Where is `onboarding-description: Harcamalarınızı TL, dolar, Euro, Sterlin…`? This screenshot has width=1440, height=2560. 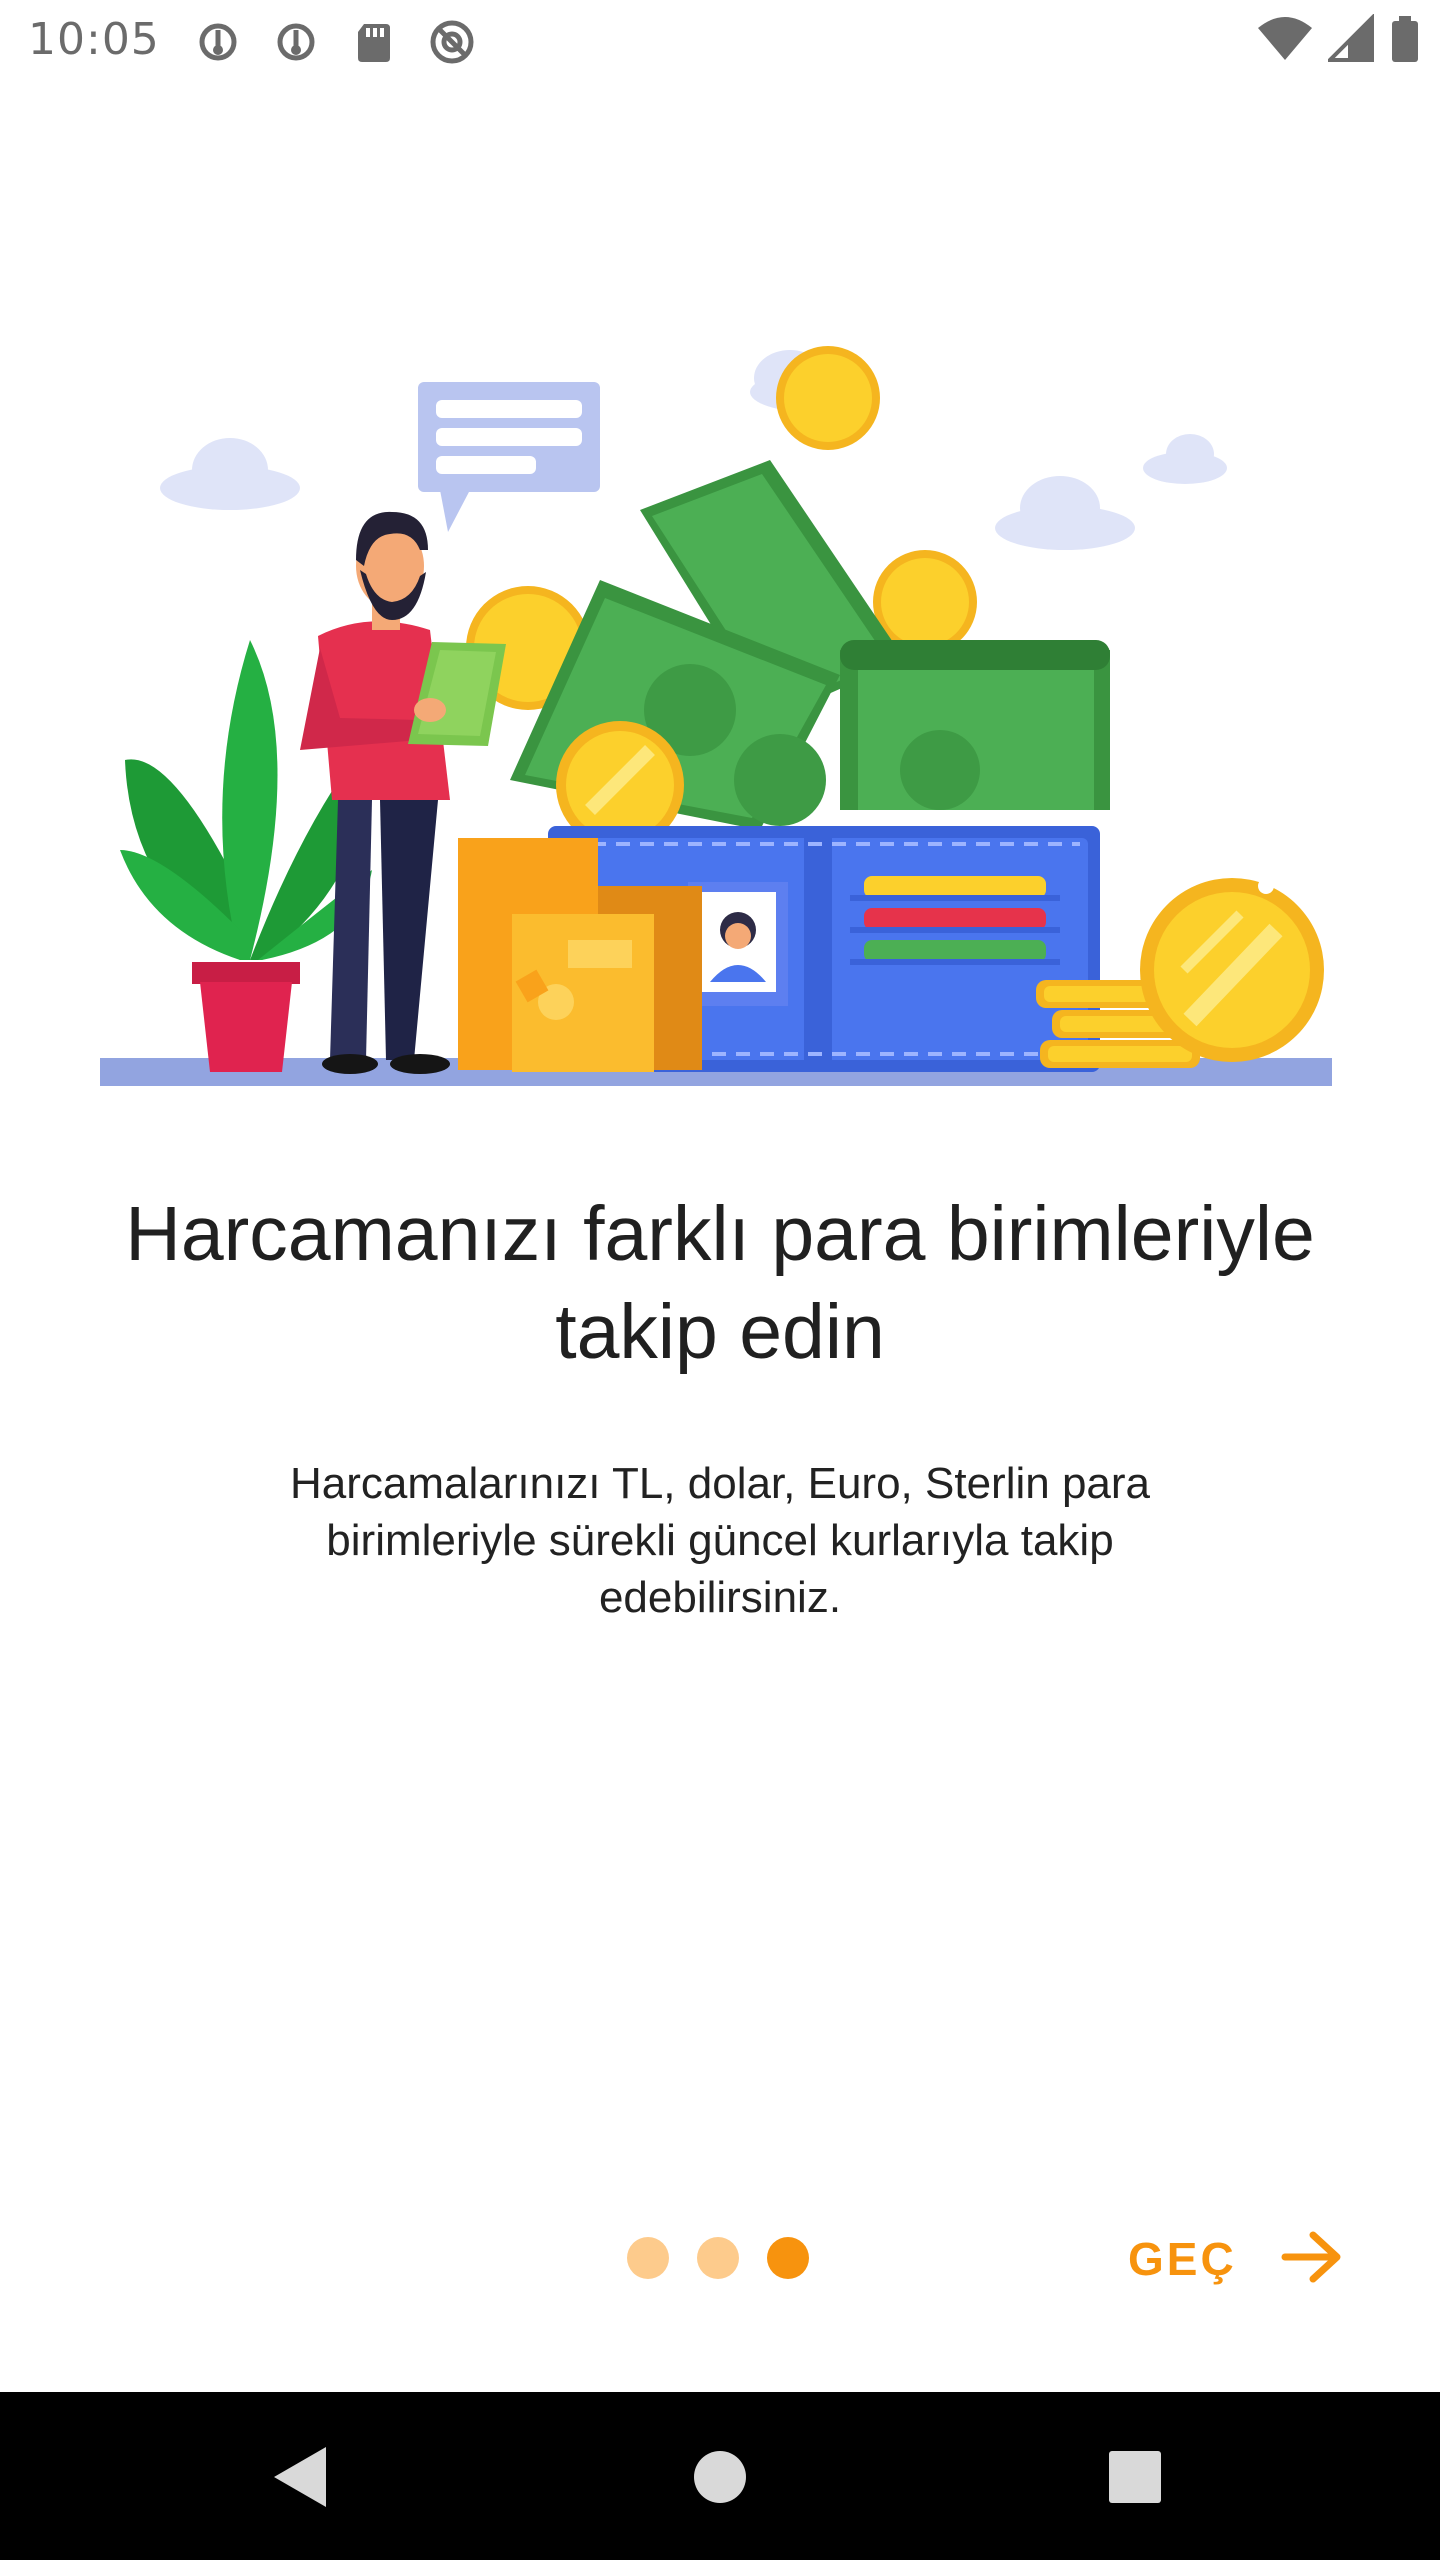
onboarding-description: Harcamalarınızı TL, dolar, Euro, Sterlin… is located at coordinates (720, 1540).